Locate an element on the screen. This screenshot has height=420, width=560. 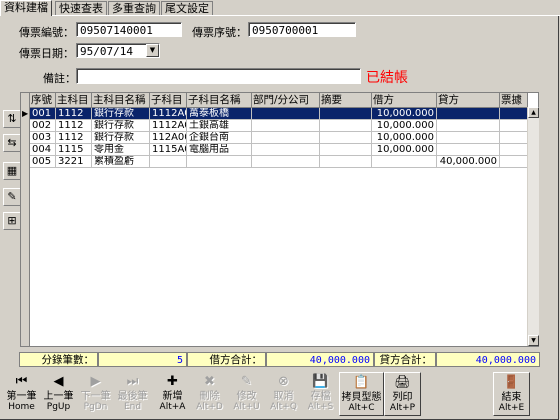
tree-icon: ⊞ is located at coordinates (12, 221).